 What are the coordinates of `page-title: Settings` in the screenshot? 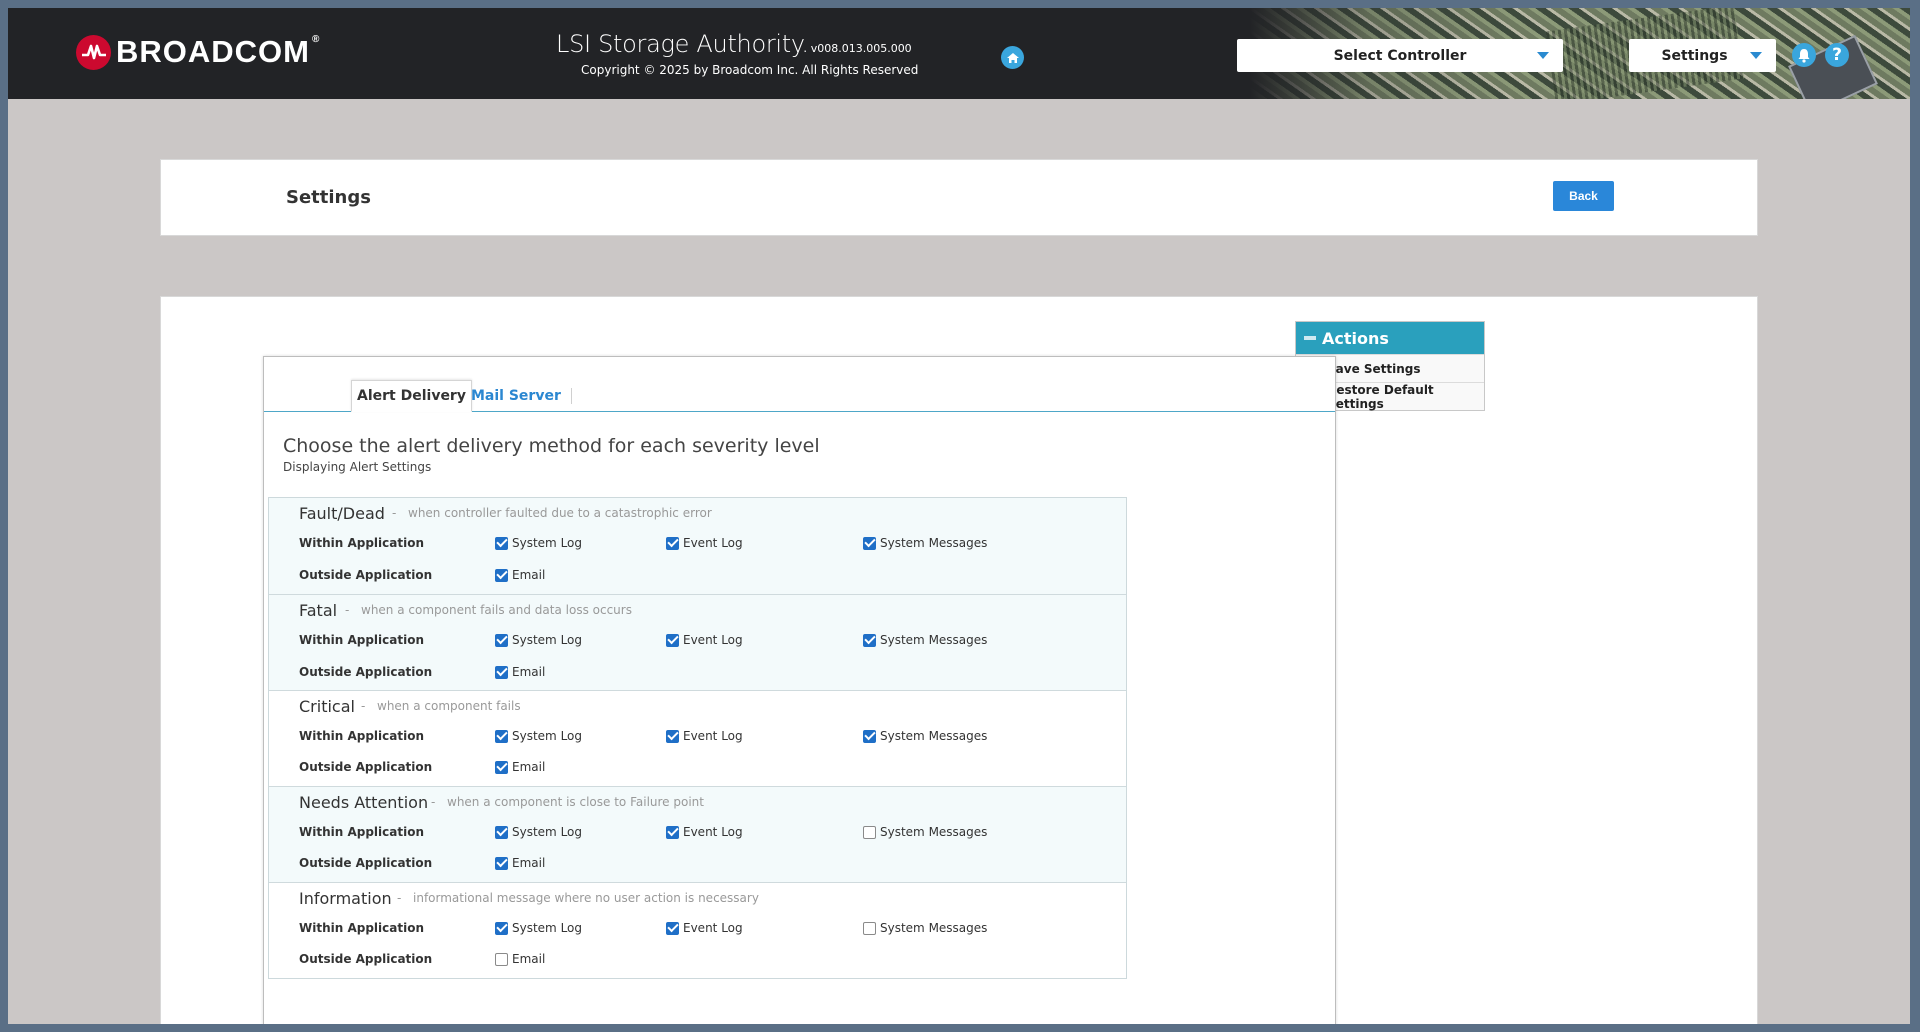 It's located at (328, 197).